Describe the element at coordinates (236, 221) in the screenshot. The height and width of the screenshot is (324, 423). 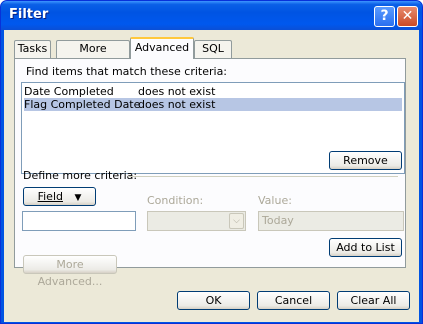
I see `chevron-down-icon: ⌵` at that location.